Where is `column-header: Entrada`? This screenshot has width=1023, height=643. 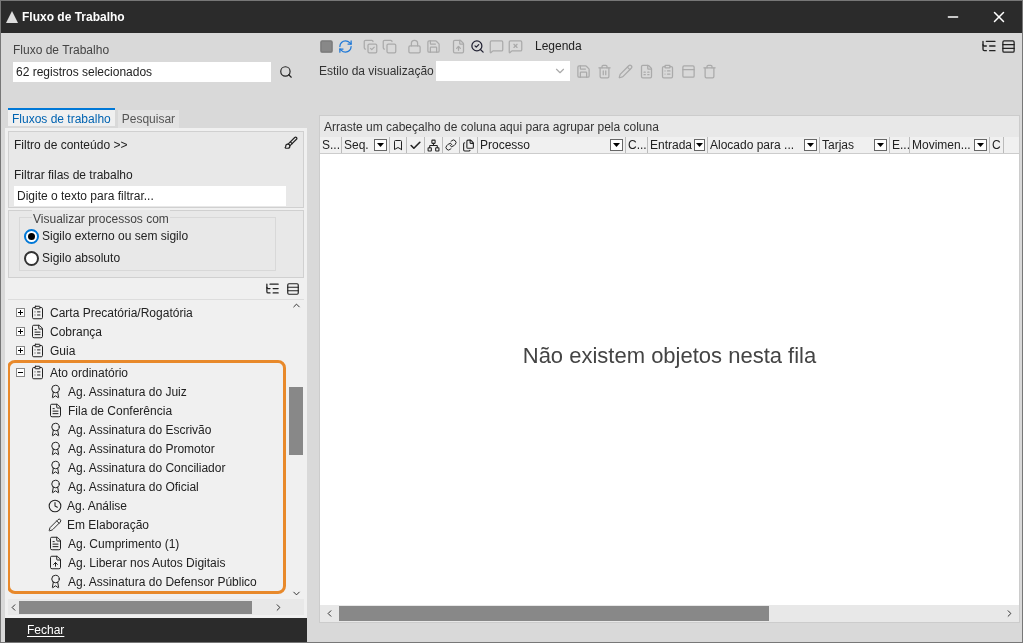 column-header: Entrada is located at coordinates (678, 145).